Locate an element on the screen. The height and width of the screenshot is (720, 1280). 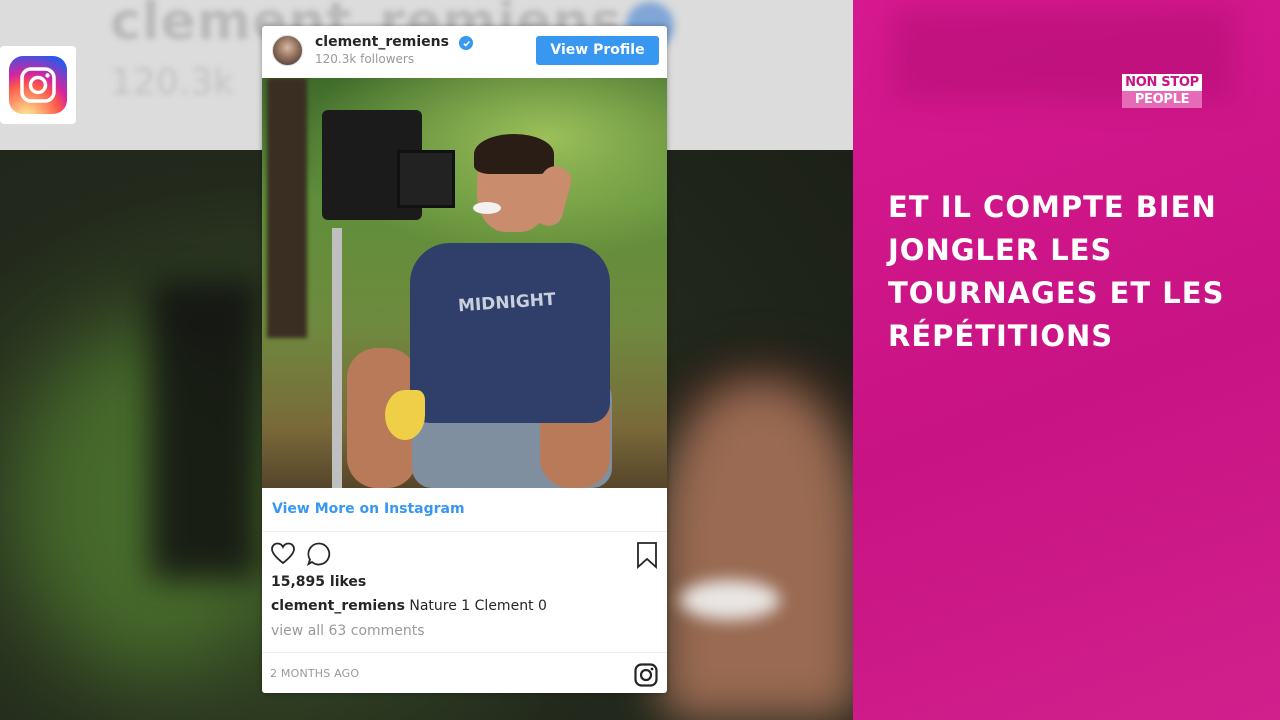
instagram-app-icon is located at coordinates (38, 85).